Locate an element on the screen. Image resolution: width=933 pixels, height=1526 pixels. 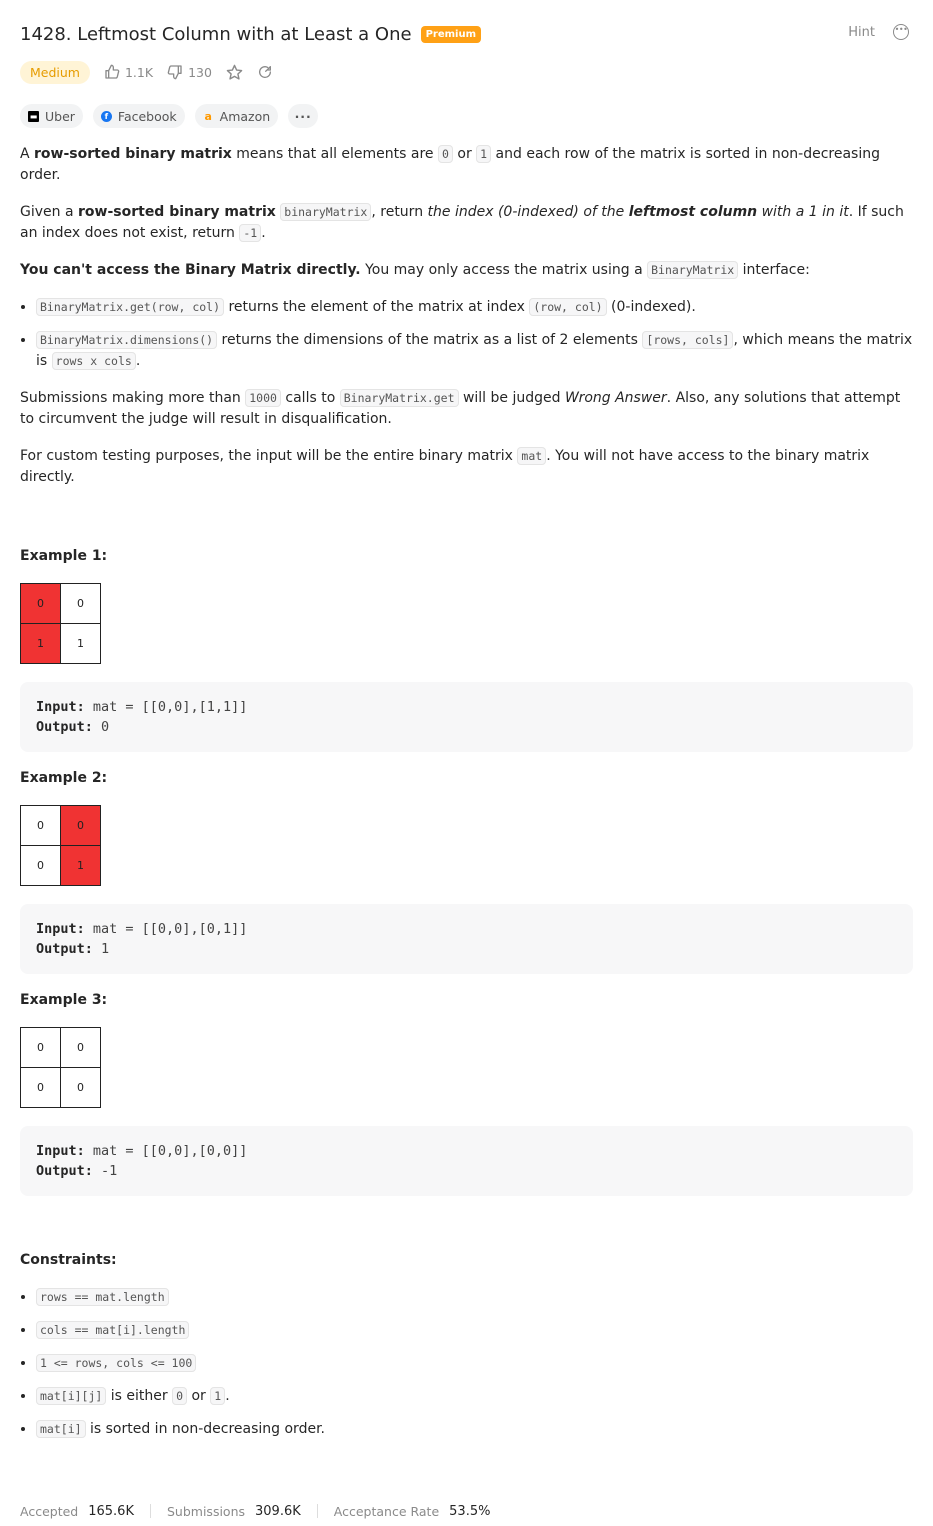
list-item: cols == mat[i].length is located at coordinates (474, 1330).